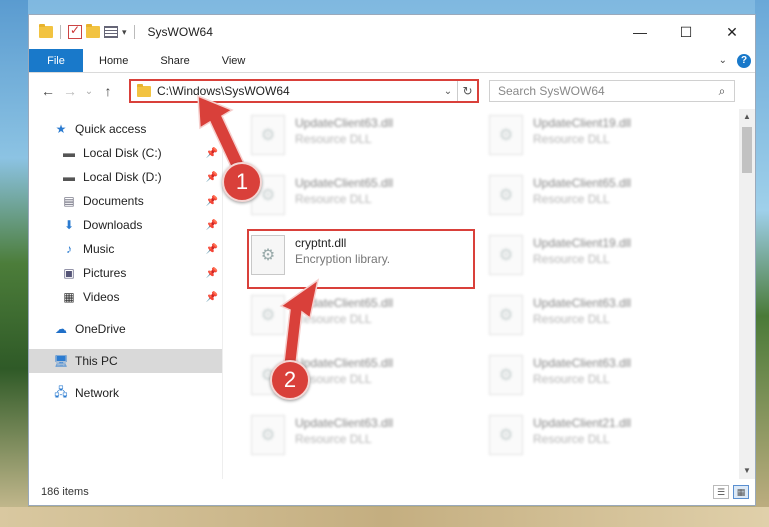 This screenshot has width=769, height=527. I want to click on help-button: ?, so click(744, 60).